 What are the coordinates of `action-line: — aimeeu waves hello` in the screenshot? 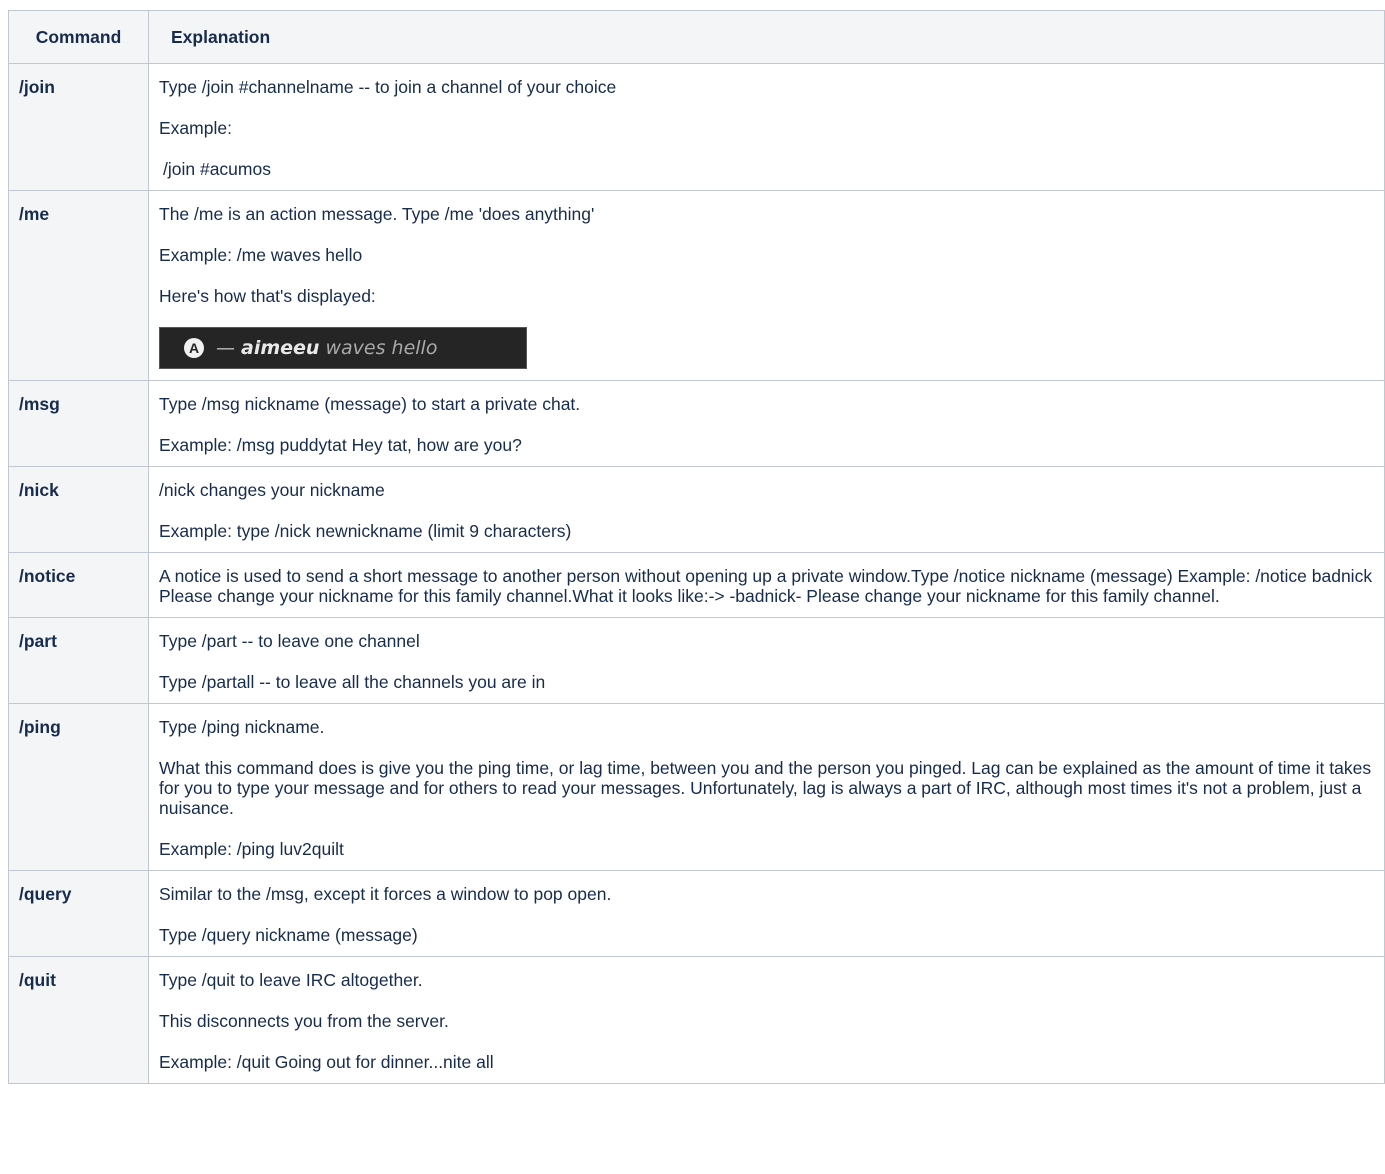 It's located at (326, 348).